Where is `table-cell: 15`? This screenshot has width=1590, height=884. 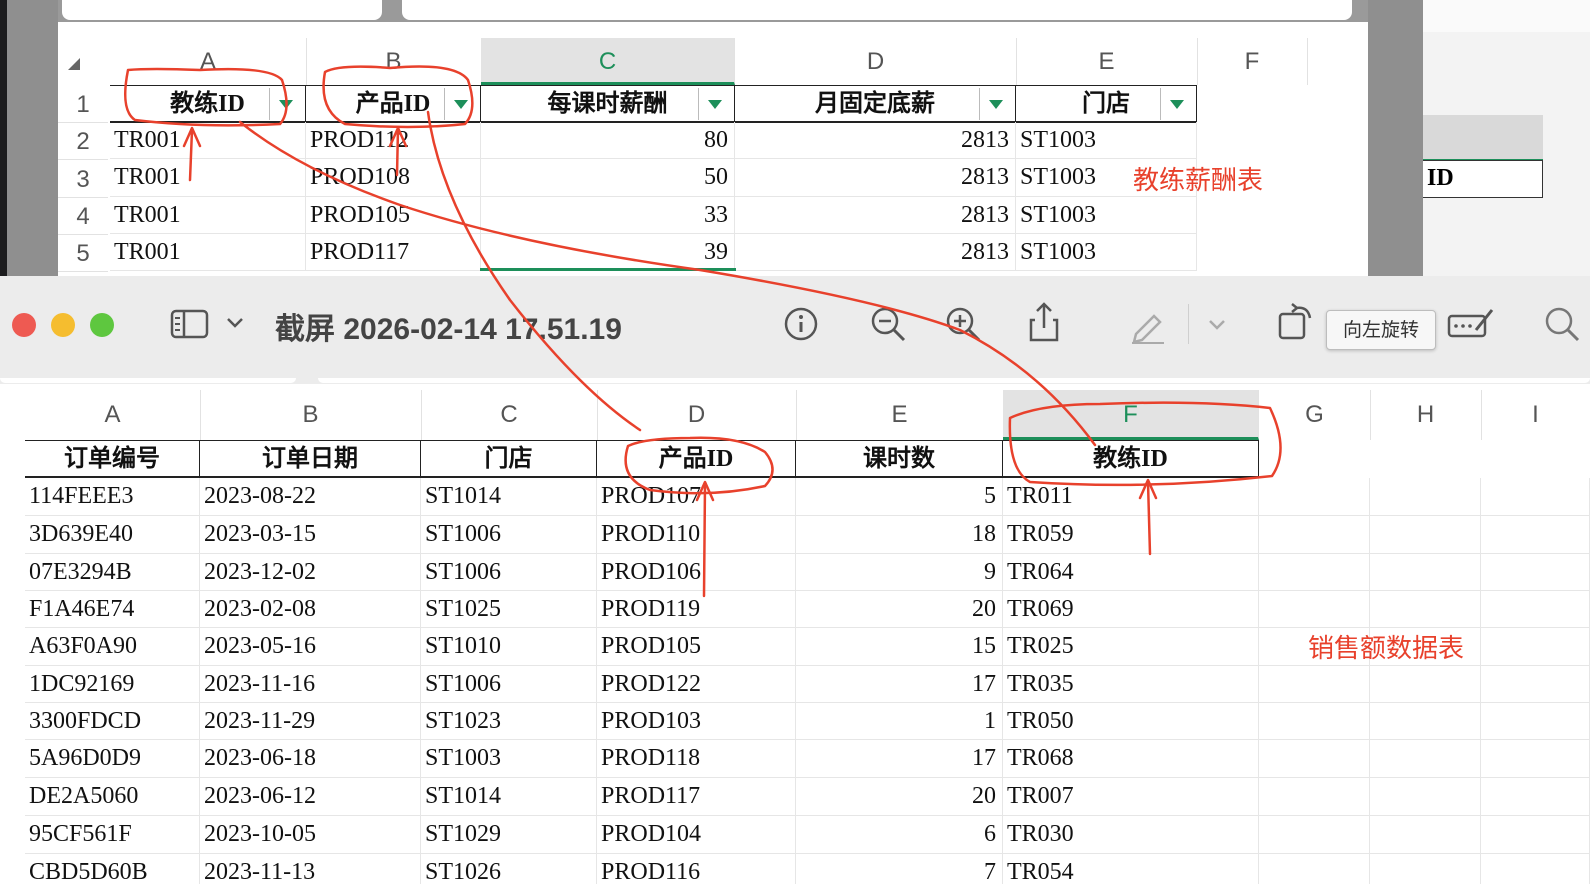
table-cell: 15 is located at coordinates (899, 647).